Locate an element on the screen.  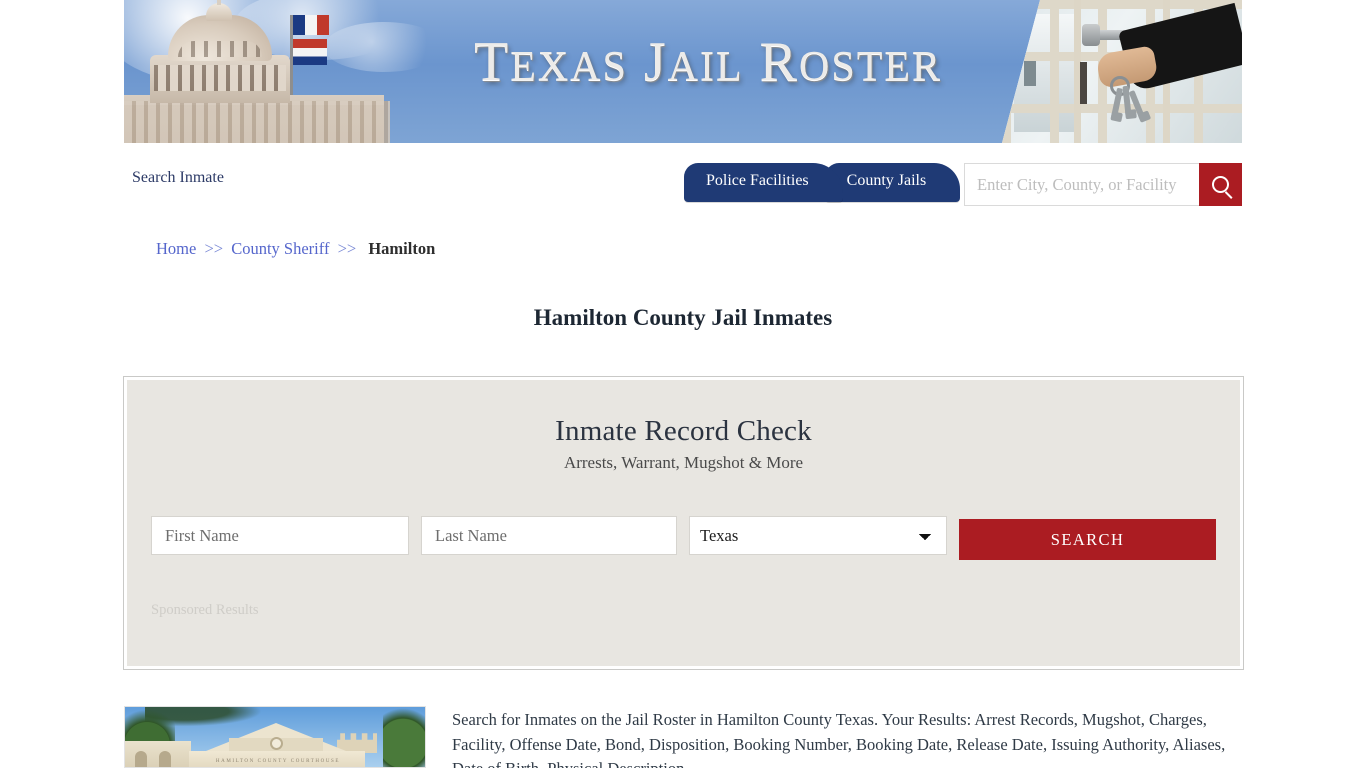
search-icon is located at coordinates (1220, 184).